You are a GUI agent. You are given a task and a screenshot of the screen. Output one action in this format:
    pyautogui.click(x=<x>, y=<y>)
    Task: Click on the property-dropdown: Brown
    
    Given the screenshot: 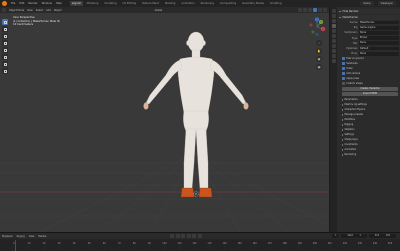 What is the action you would take?
    pyautogui.click(x=379, y=38)
    